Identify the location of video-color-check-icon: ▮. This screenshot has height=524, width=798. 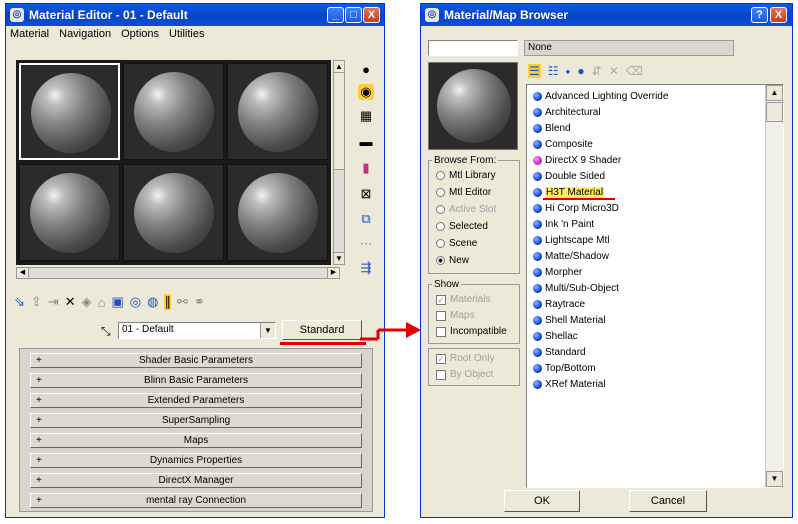
(366, 168).